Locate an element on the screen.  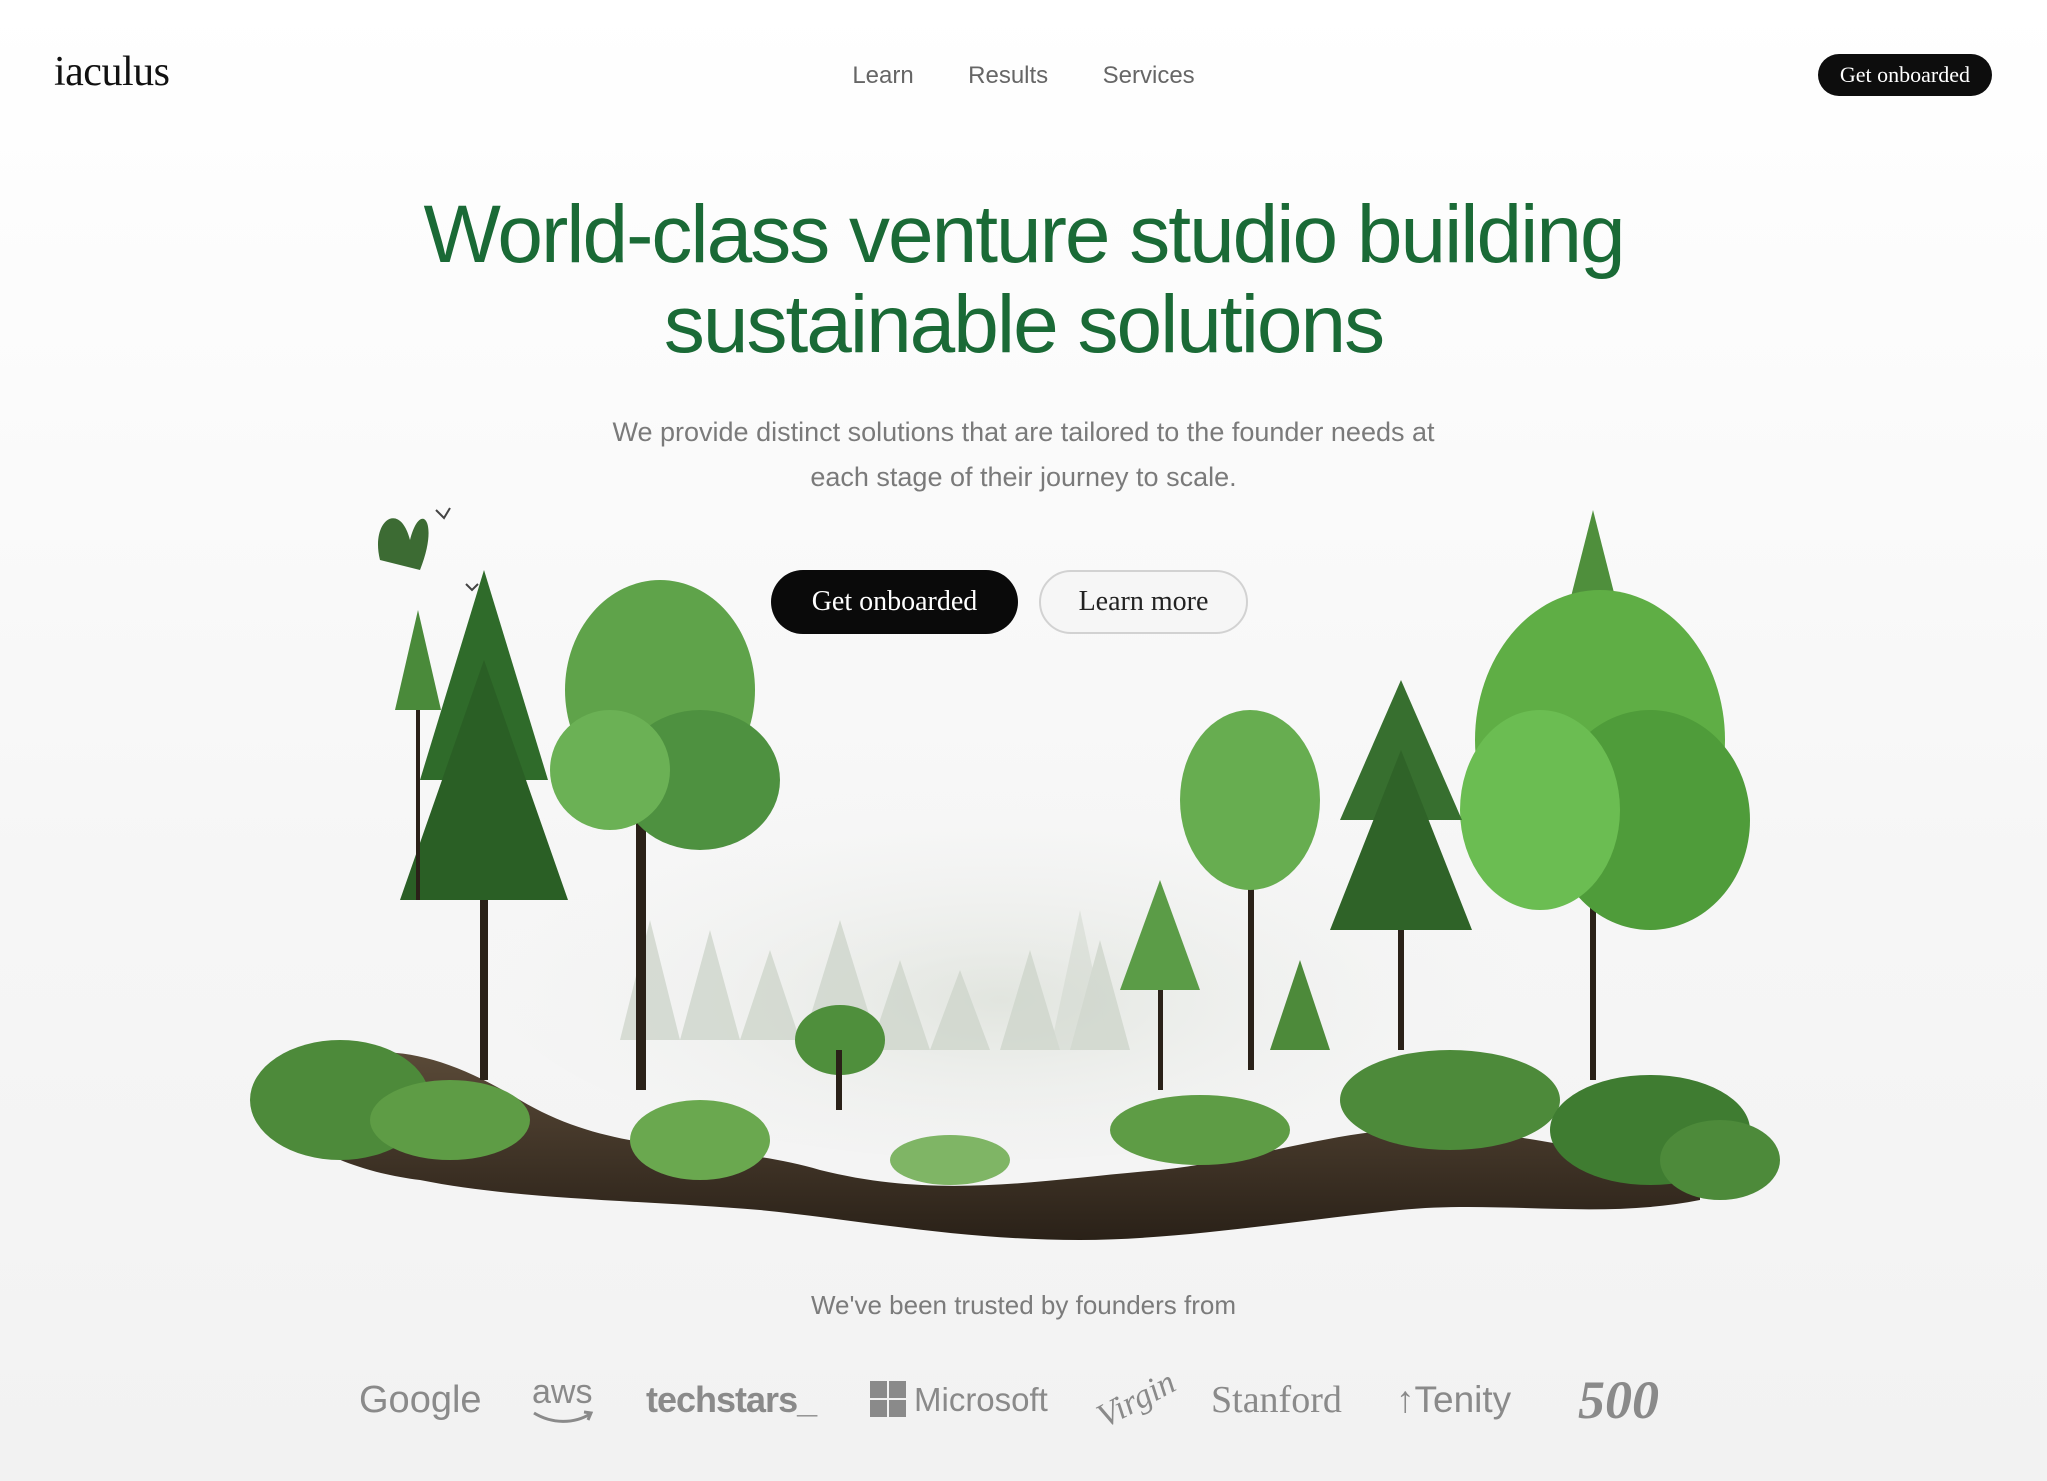
tenity-logo: ↑Tenity is located at coordinates (1453, 1400).